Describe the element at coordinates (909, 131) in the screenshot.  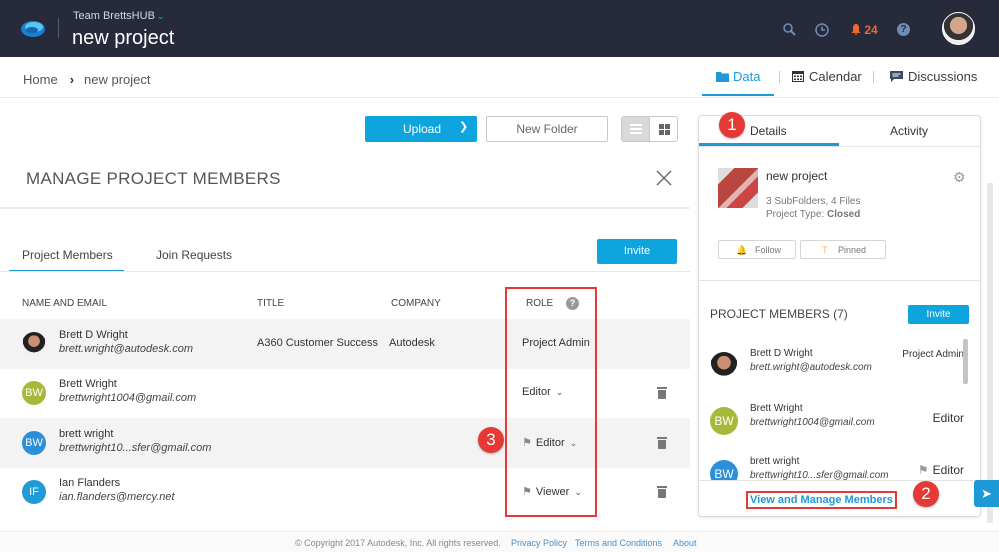
I see `tab-activity: Activity` at that location.